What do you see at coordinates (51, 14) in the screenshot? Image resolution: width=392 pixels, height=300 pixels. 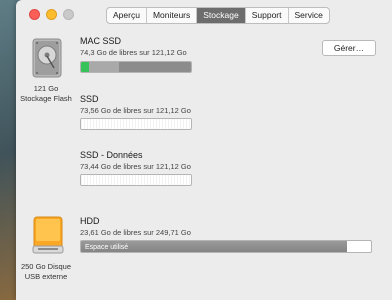 I see `minimize-window-button` at bounding box center [51, 14].